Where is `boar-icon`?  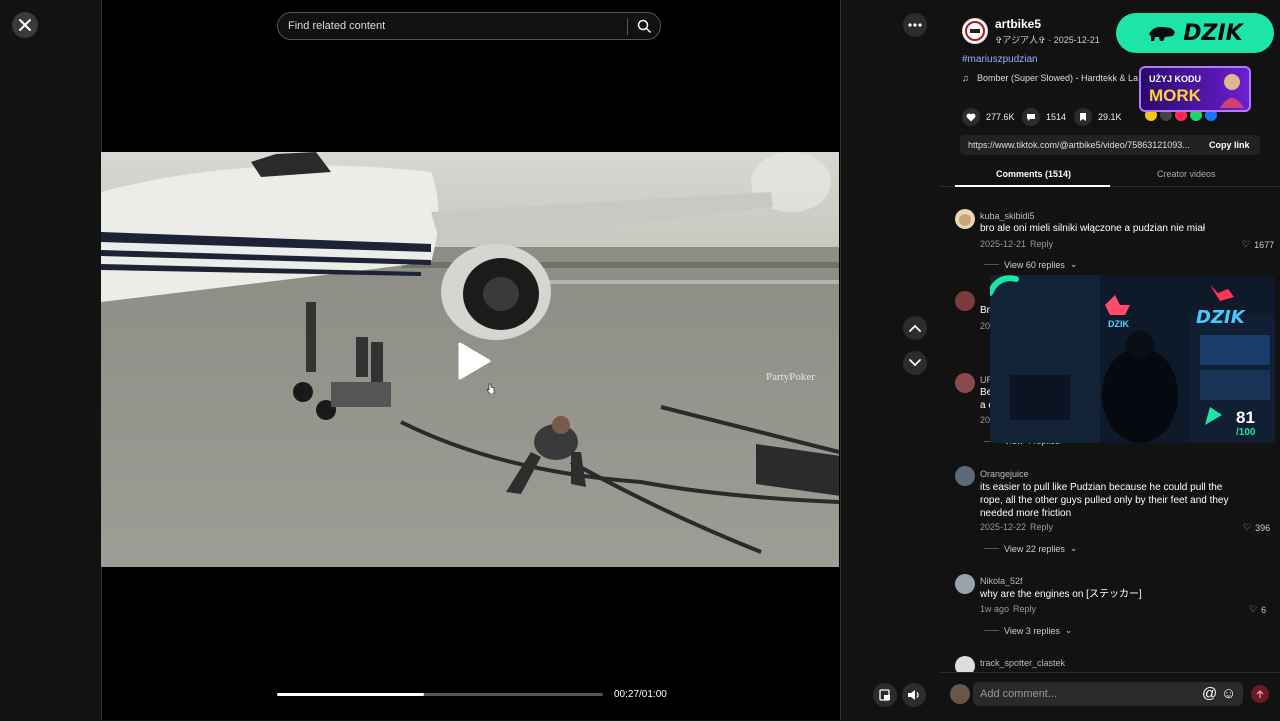
boar-icon is located at coordinates (1162, 33).